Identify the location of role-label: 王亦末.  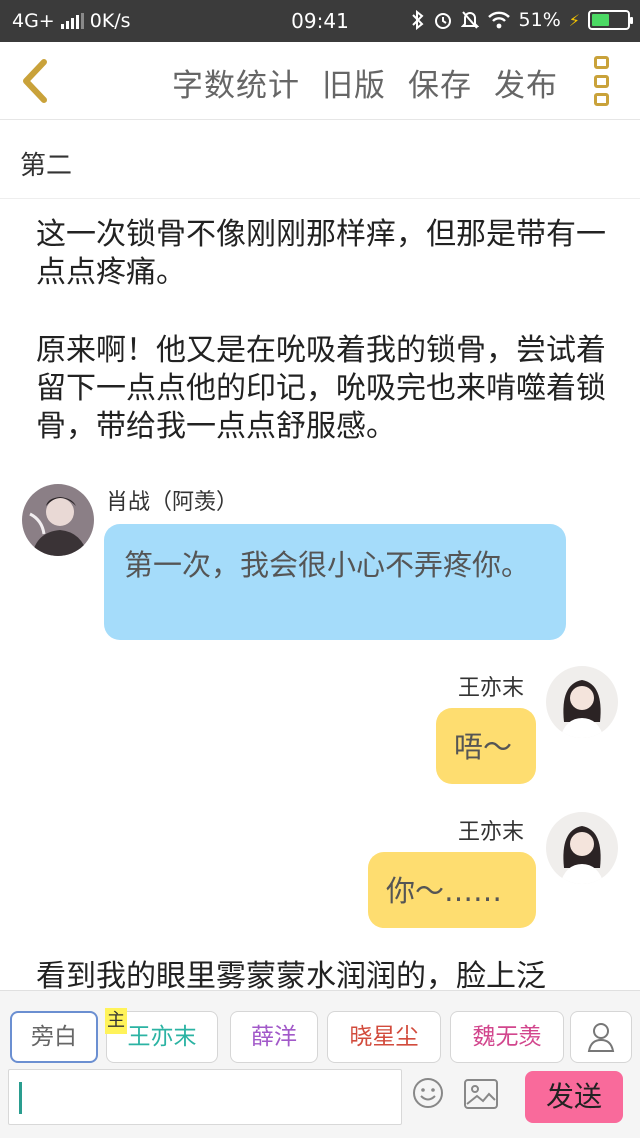
(162, 1037).